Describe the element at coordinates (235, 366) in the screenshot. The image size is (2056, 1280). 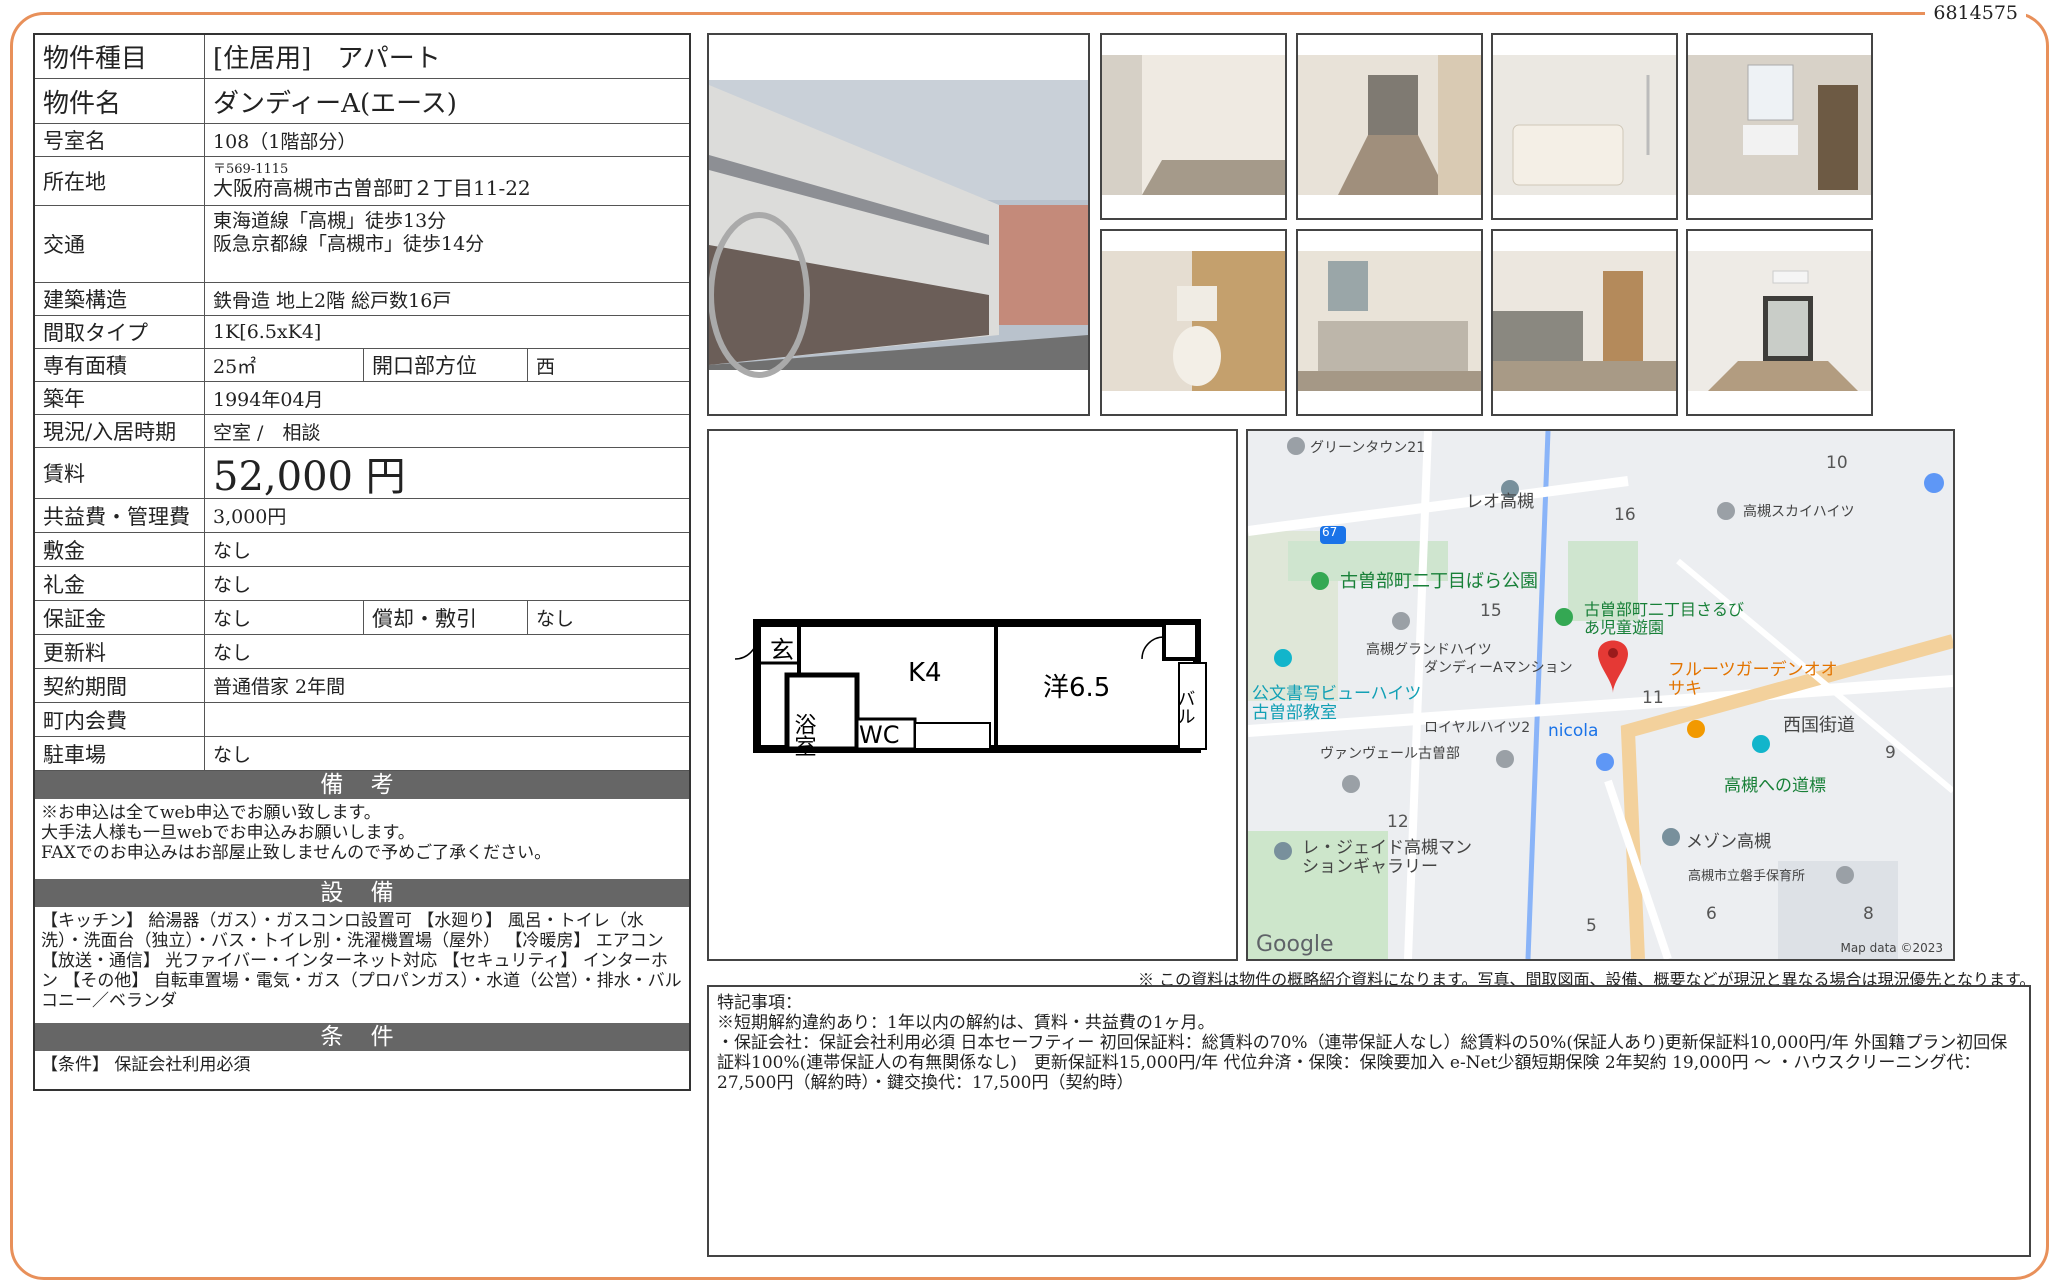
I see `area-value: 25㎡` at that location.